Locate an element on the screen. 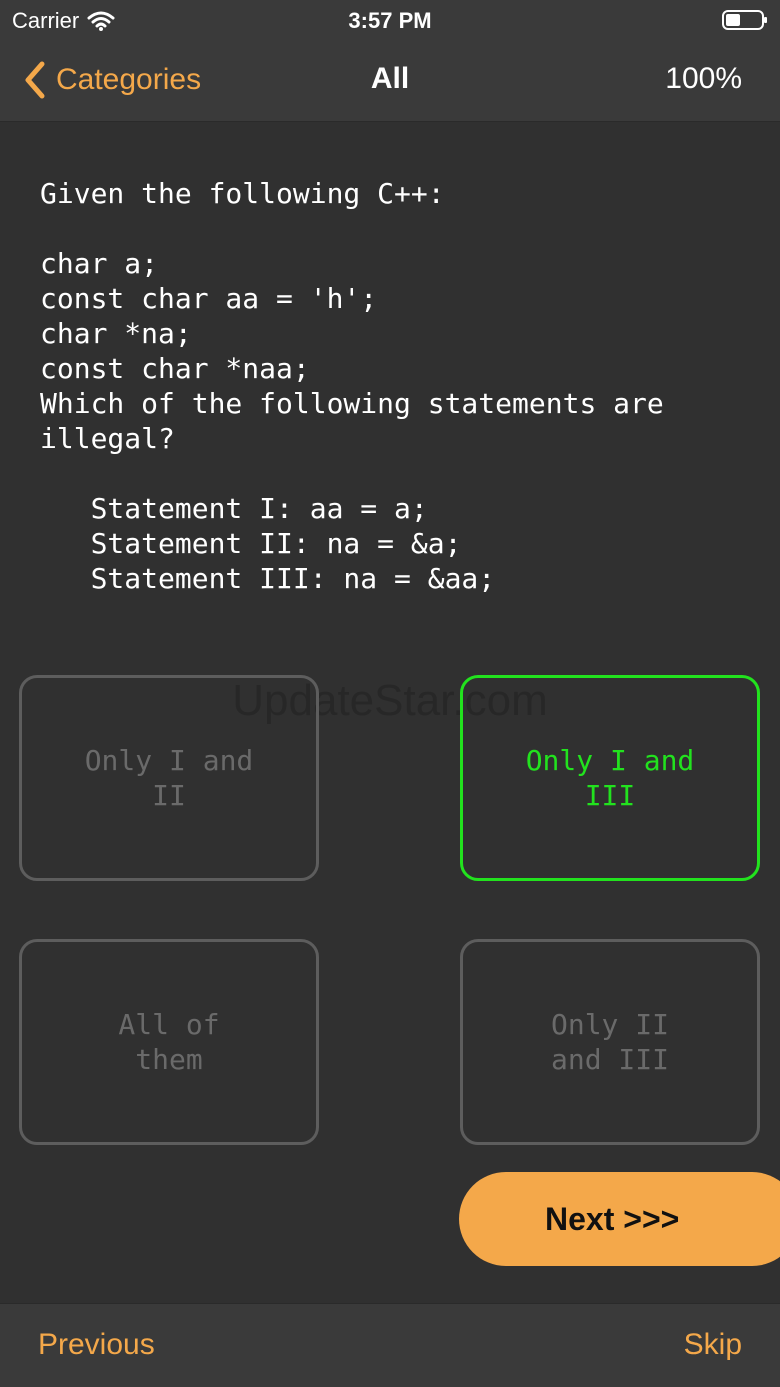 The width and height of the screenshot is (780, 1387). previous-button: Previous is located at coordinates (96, 1345).